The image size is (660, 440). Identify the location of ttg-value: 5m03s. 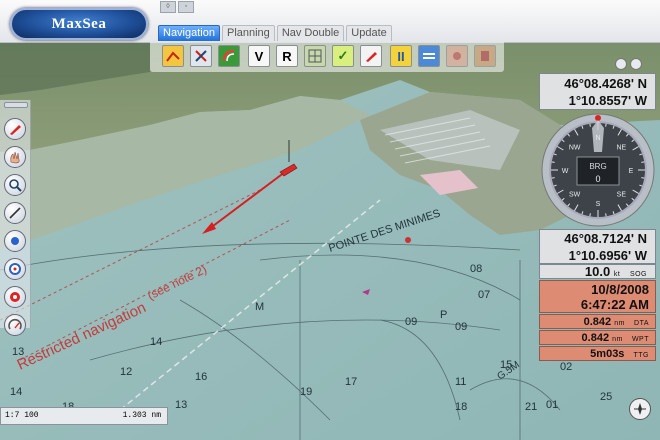
(607, 354).